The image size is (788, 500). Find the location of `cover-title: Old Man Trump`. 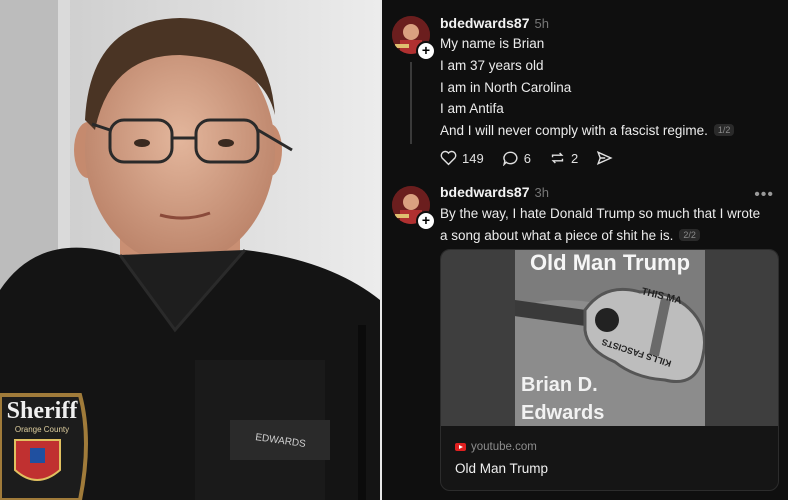

cover-title: Old Man Trump is located at coordinates (610, 262).